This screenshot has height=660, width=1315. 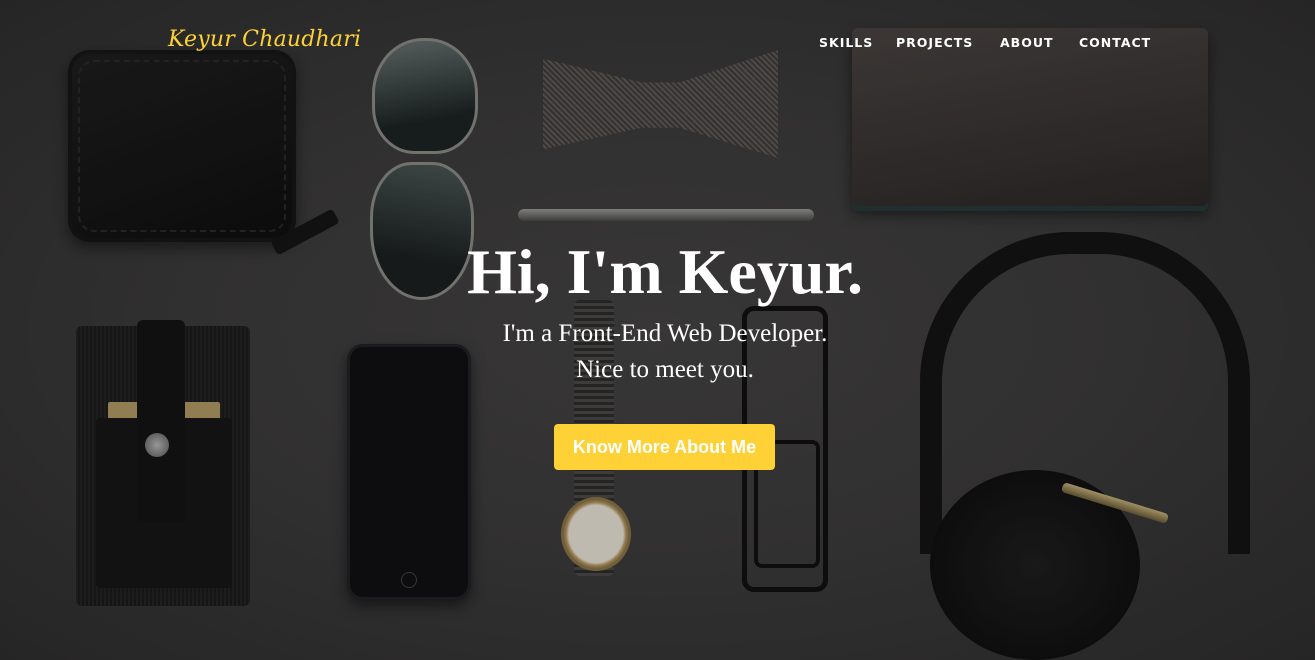 What do you see at coordinates (1027, 42) in the screenshot?
I see `nav-link-about: ABOUT` at bounding box center [1027, 42].